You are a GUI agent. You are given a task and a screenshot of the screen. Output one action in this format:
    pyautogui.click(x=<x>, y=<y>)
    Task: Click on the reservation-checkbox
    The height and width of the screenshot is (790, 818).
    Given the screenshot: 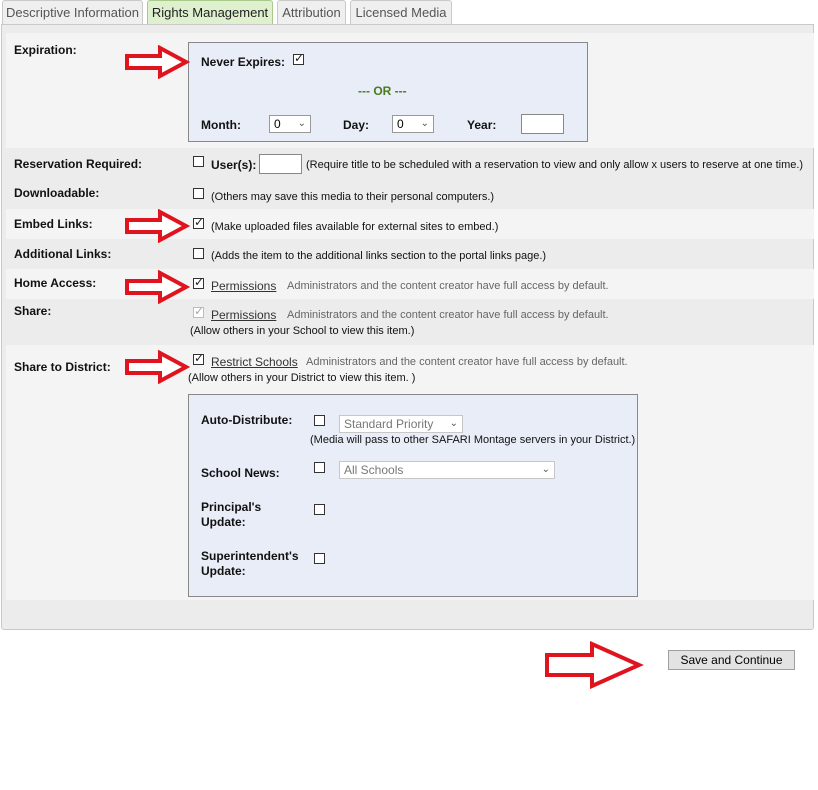 What is the action you would take?
    pyautogui.click(x=198, y=161)
    